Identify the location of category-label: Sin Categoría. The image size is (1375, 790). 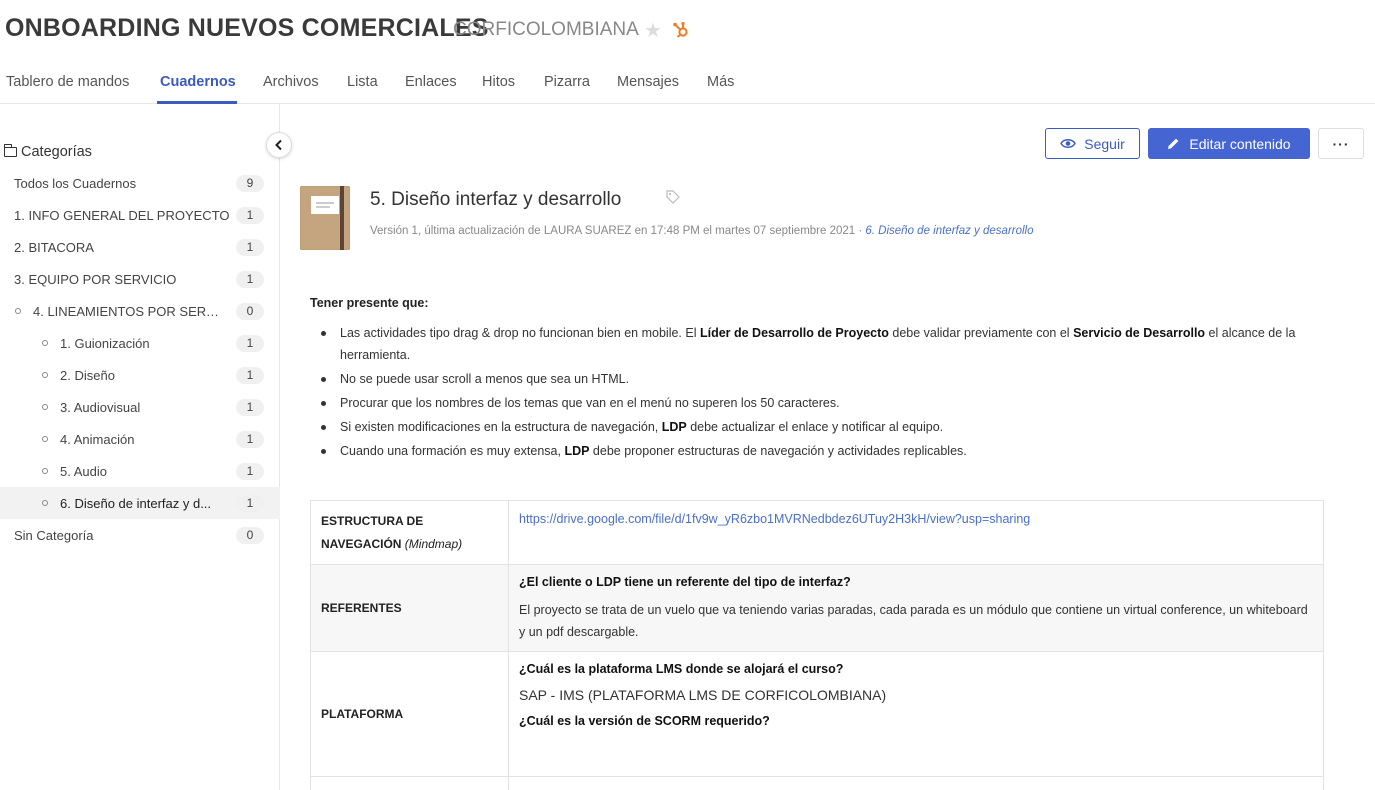
(54, 535).